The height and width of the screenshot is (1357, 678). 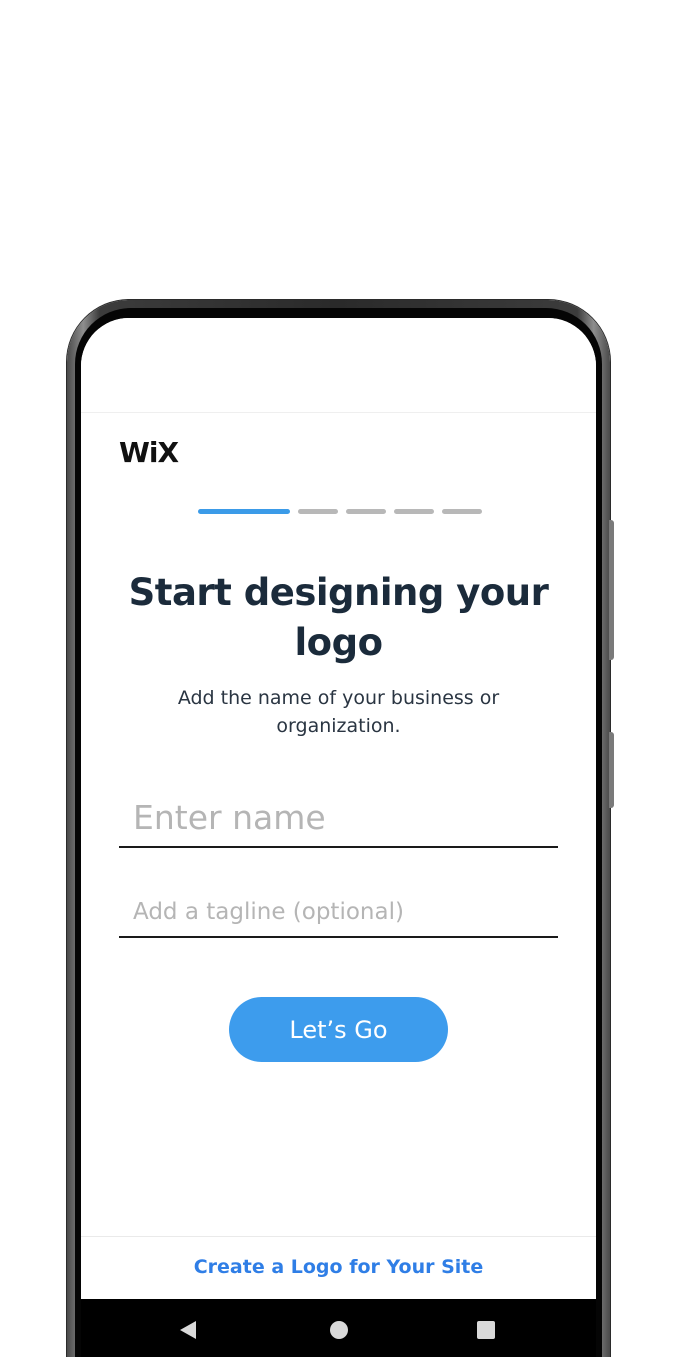 I want to click on step-progress, so click(x=340, y=511).